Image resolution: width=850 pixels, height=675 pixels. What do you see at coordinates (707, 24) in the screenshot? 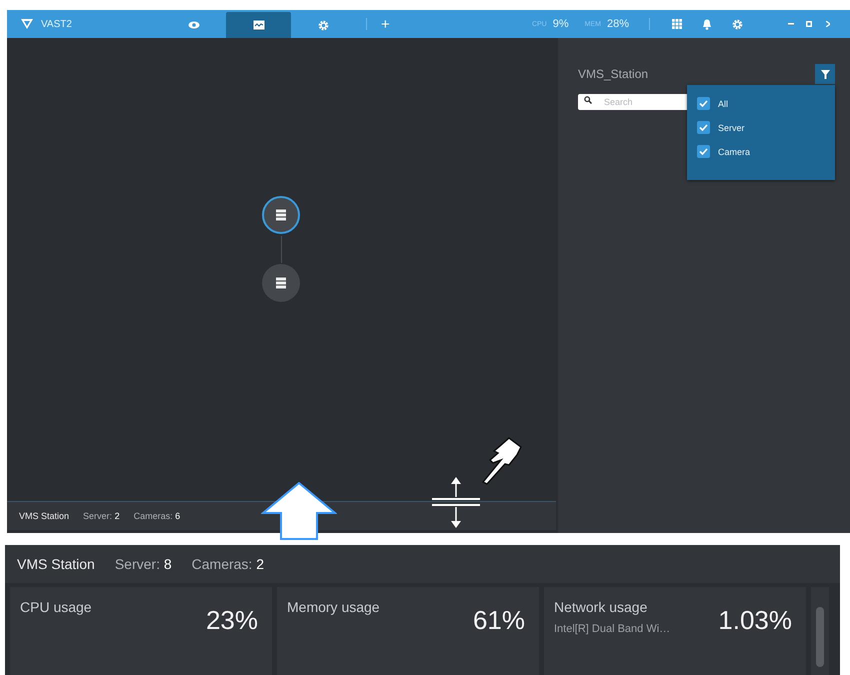
I see `bell-icon` at bounding box center [707, 24].